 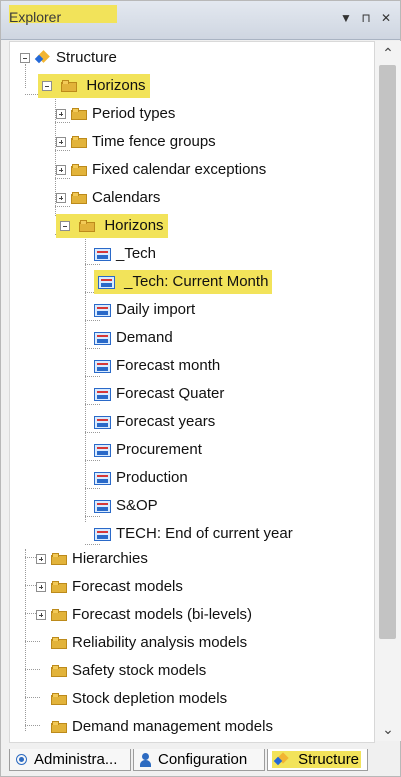 What do you see at coordinates (156, 309) in the screenshot?
I see `horizon-label: Daily import` at bounding box center [156, 309].